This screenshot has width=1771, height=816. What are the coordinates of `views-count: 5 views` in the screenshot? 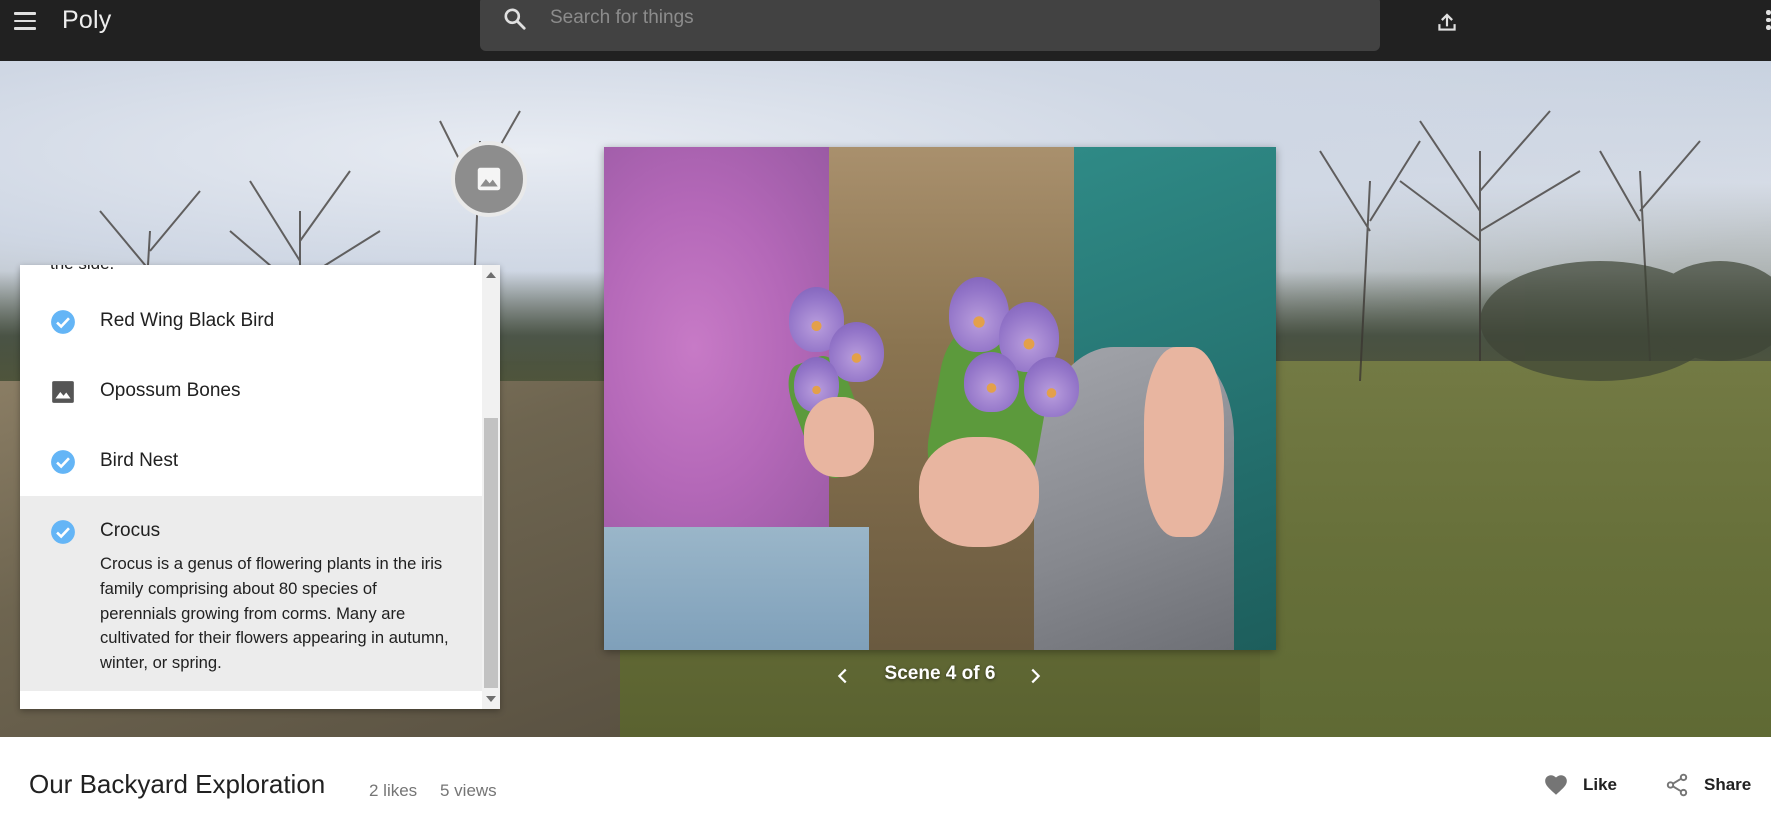 It's located at (468, 790).